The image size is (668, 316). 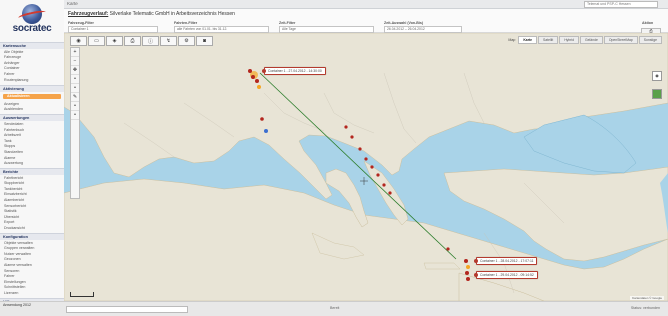 I want to click on nav-section-title: Konfiguration, so click(x=32, y=237).